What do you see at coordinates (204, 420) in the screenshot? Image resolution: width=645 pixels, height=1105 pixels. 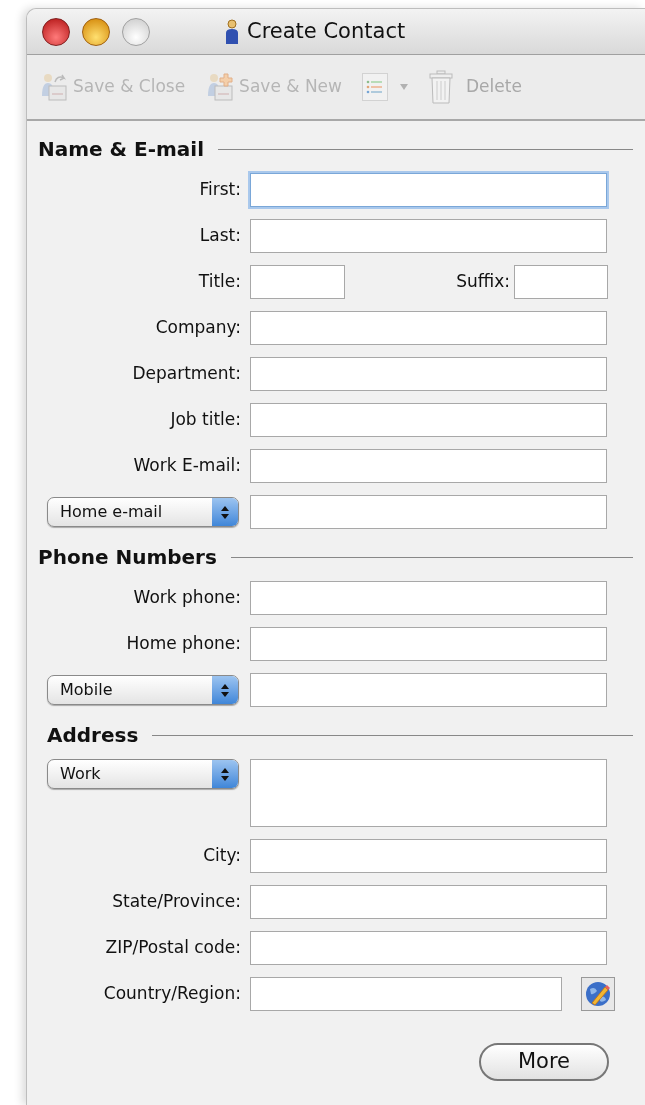 I see `field-label: Job title:` at bounding box center [204, 420].